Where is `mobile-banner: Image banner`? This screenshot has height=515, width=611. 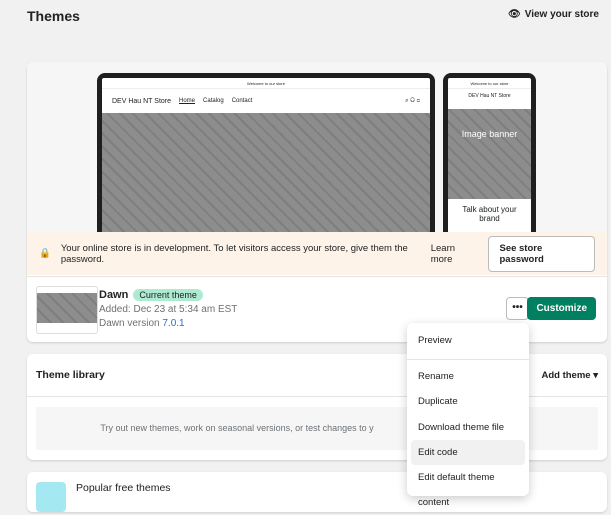 mobile-banner: Image banner is located at coordinates (489, 154).